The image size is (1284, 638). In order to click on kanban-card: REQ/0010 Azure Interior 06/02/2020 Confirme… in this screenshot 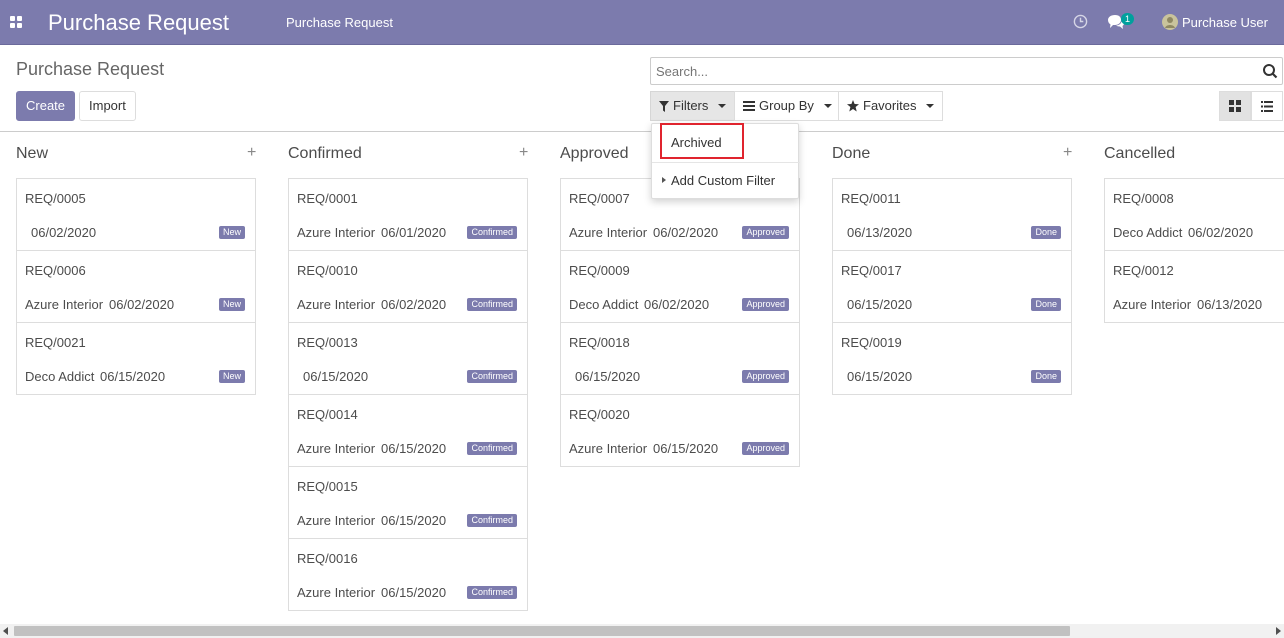, I will do `click(408, 287)`.